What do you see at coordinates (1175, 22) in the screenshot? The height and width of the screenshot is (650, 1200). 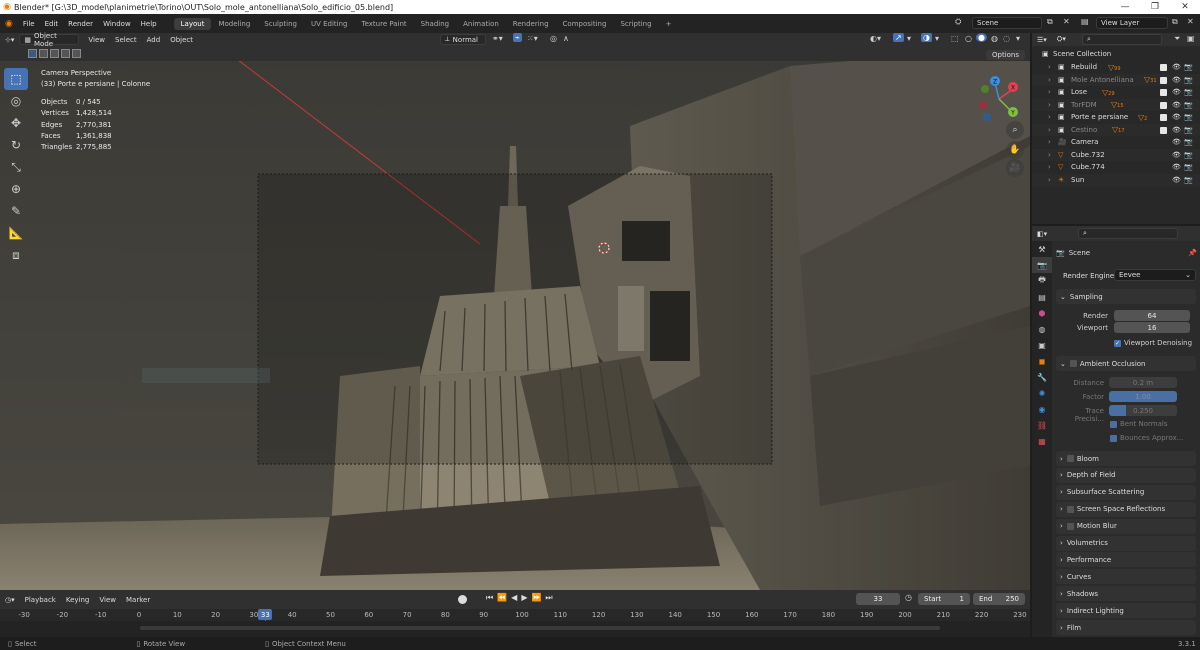 I see `copy-view-layer-icon: ⧉` at bounding box center [1175, 22].